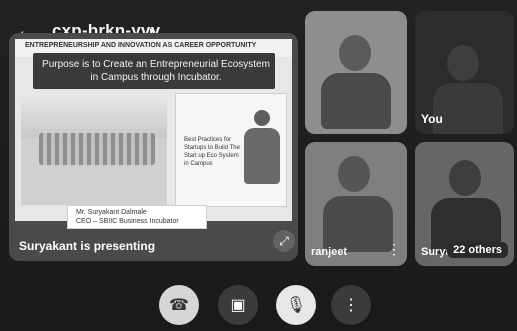 This screenshot has width=517, height=331. Describe the element at coordinates (87, 246) in the screenshot. I see `presenting-label: Suryakant is presenting` at that location.